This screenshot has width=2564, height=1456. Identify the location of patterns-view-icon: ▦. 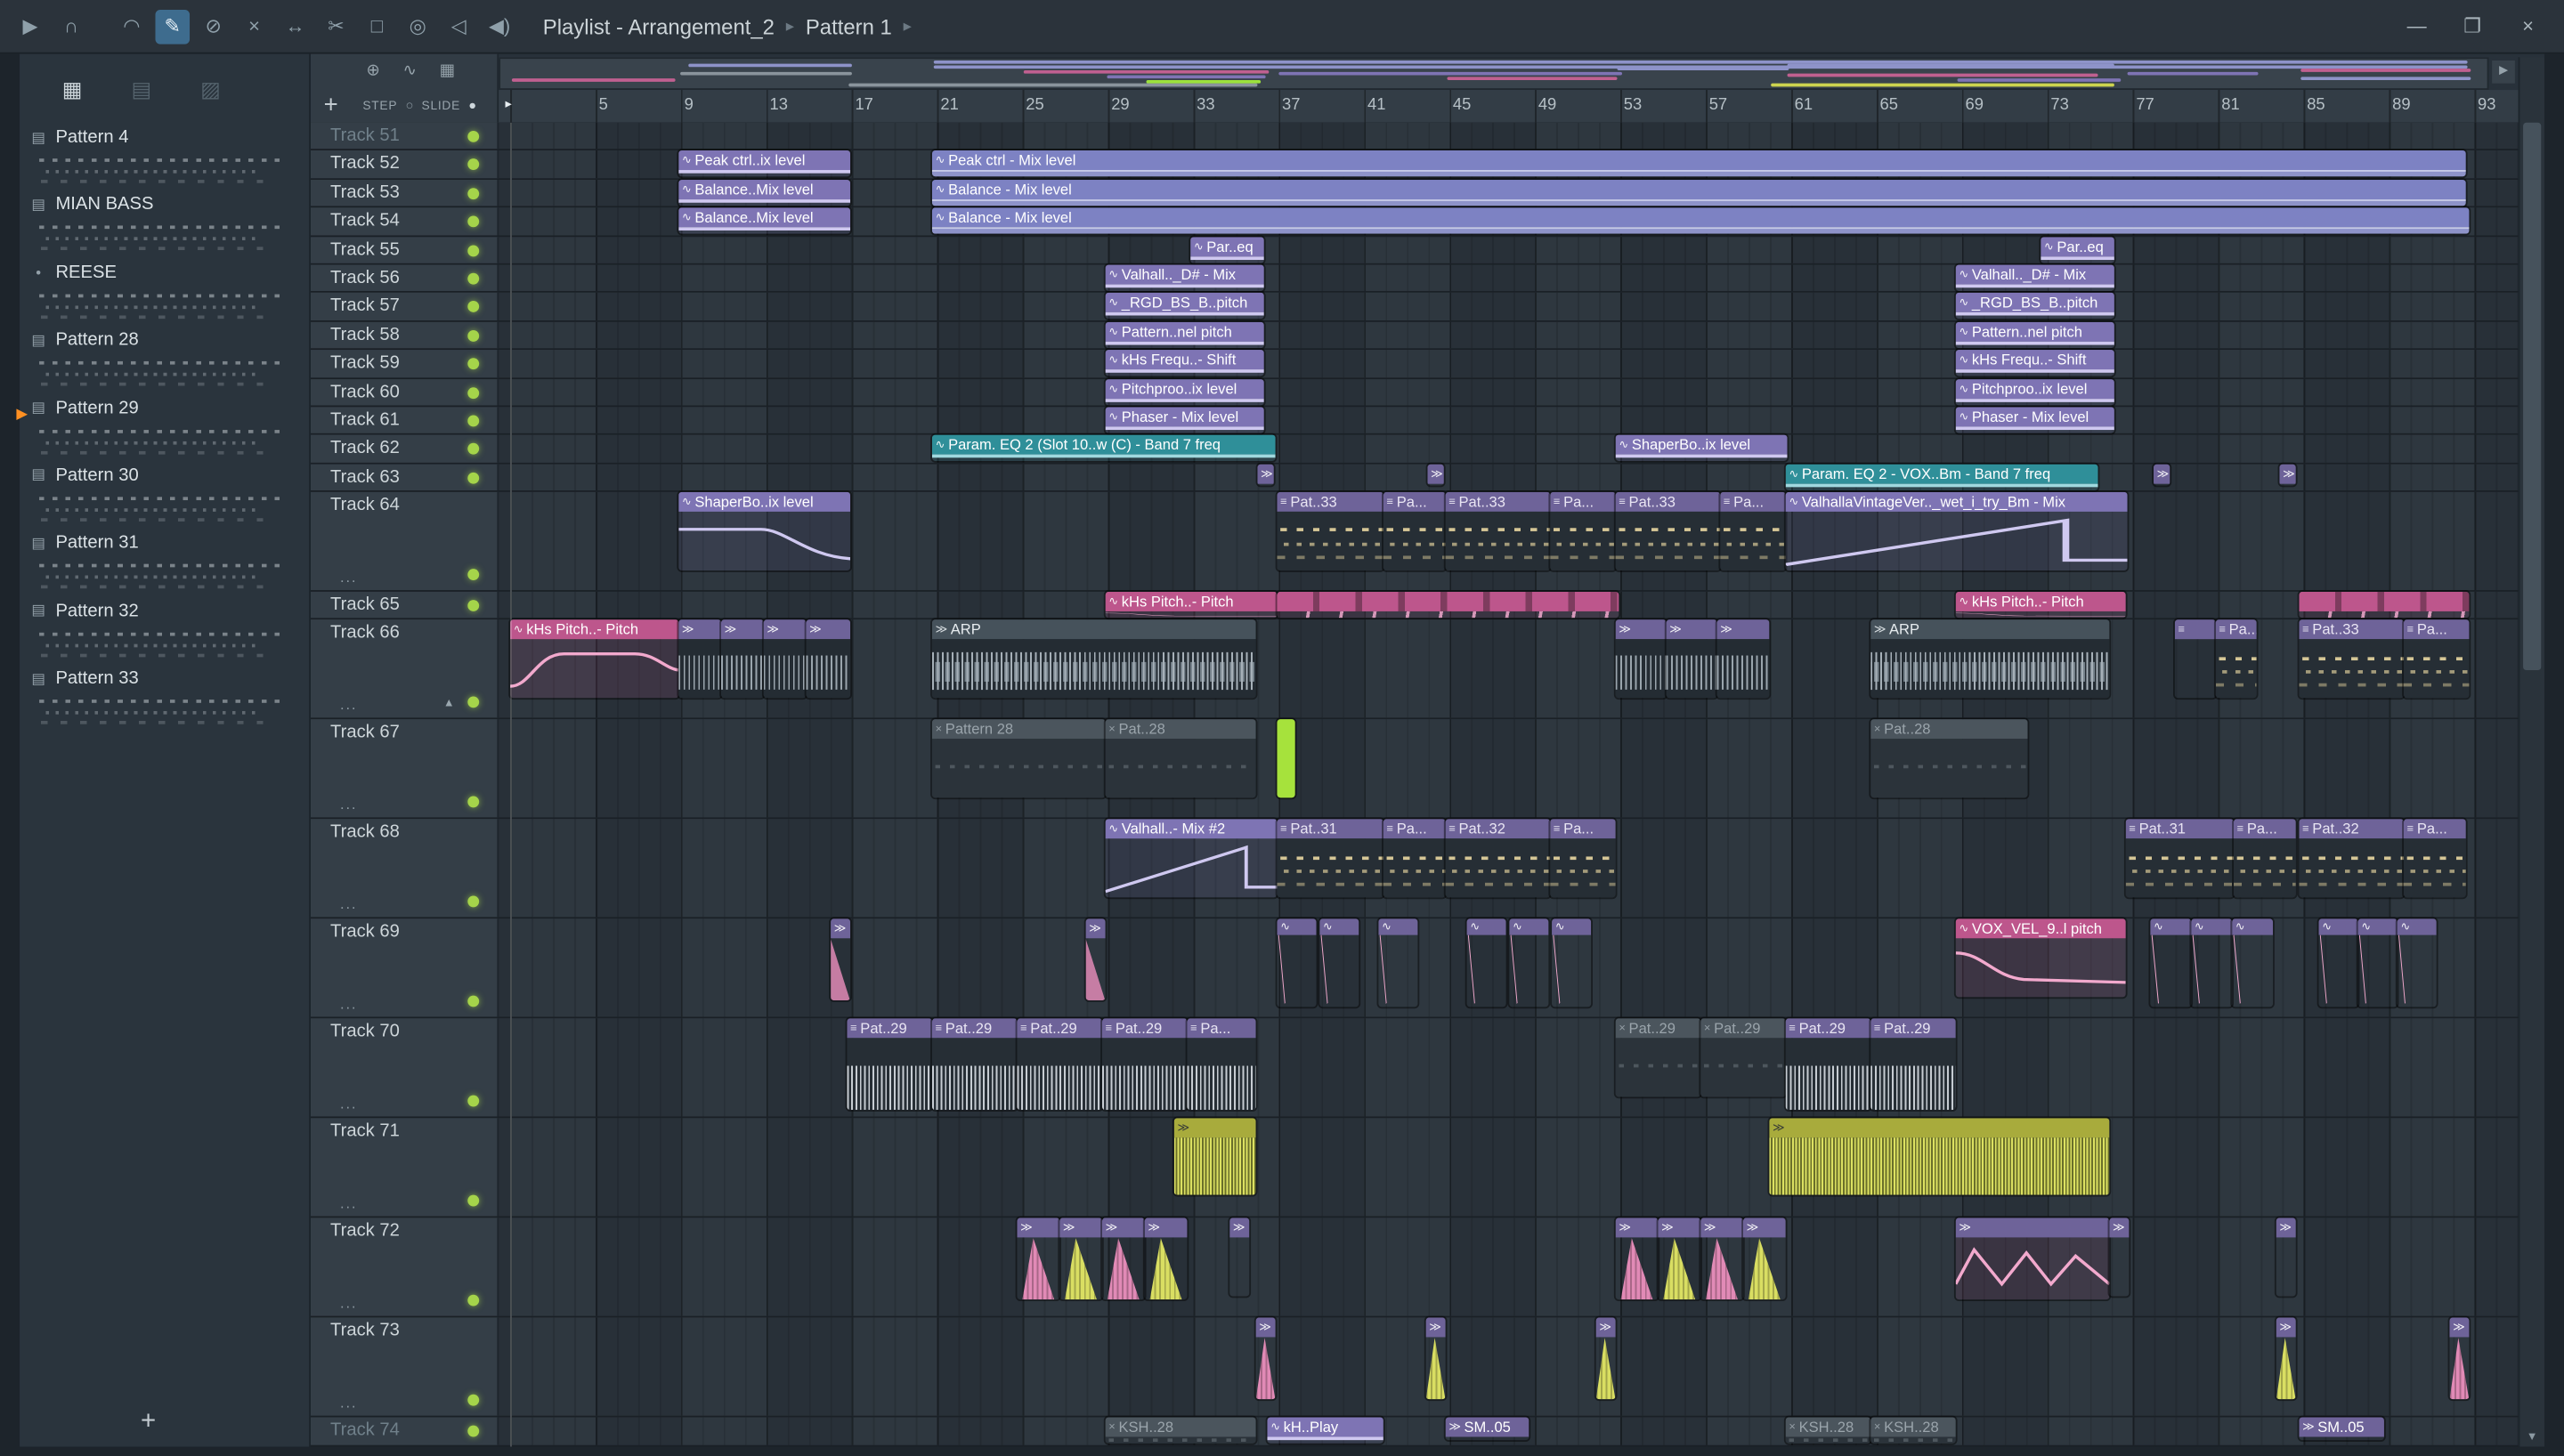
(72, 89).